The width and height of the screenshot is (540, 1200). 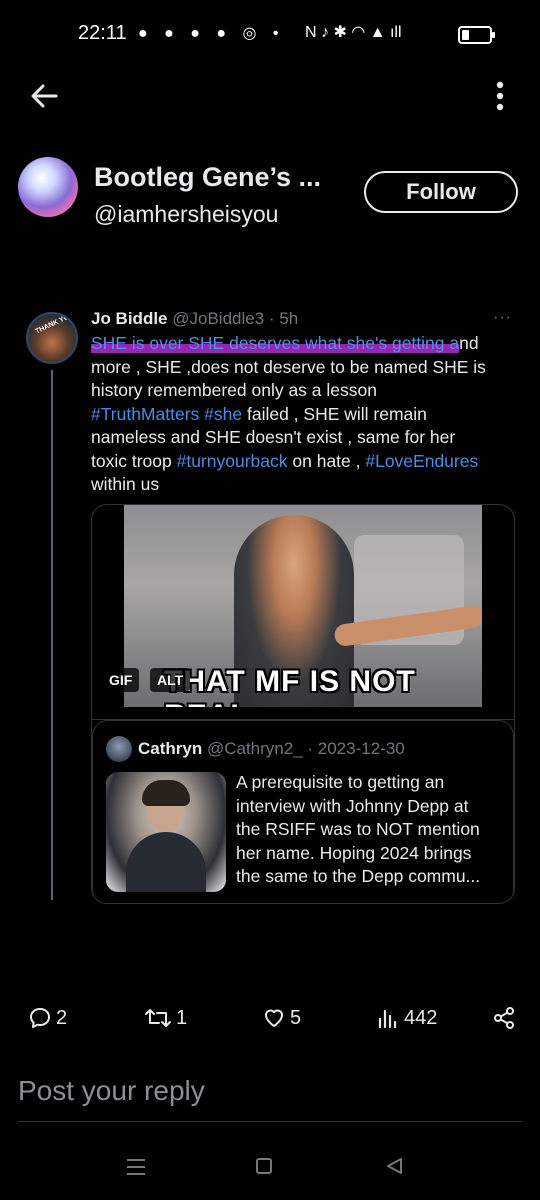 I want to click on reply-input: Post your reply, so click(x=111, y=1091).